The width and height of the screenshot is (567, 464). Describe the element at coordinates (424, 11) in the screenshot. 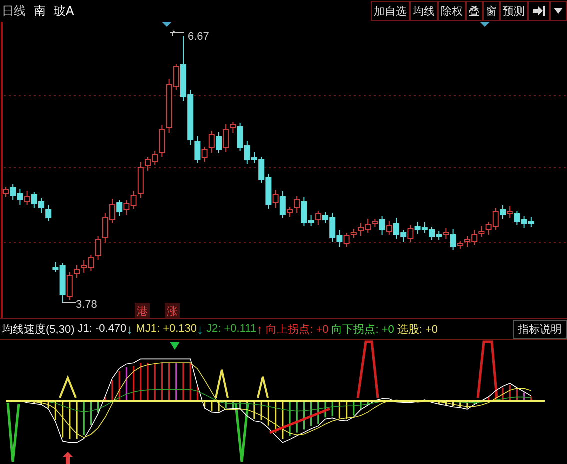

I see `toolbar-button: 均线` at that location.